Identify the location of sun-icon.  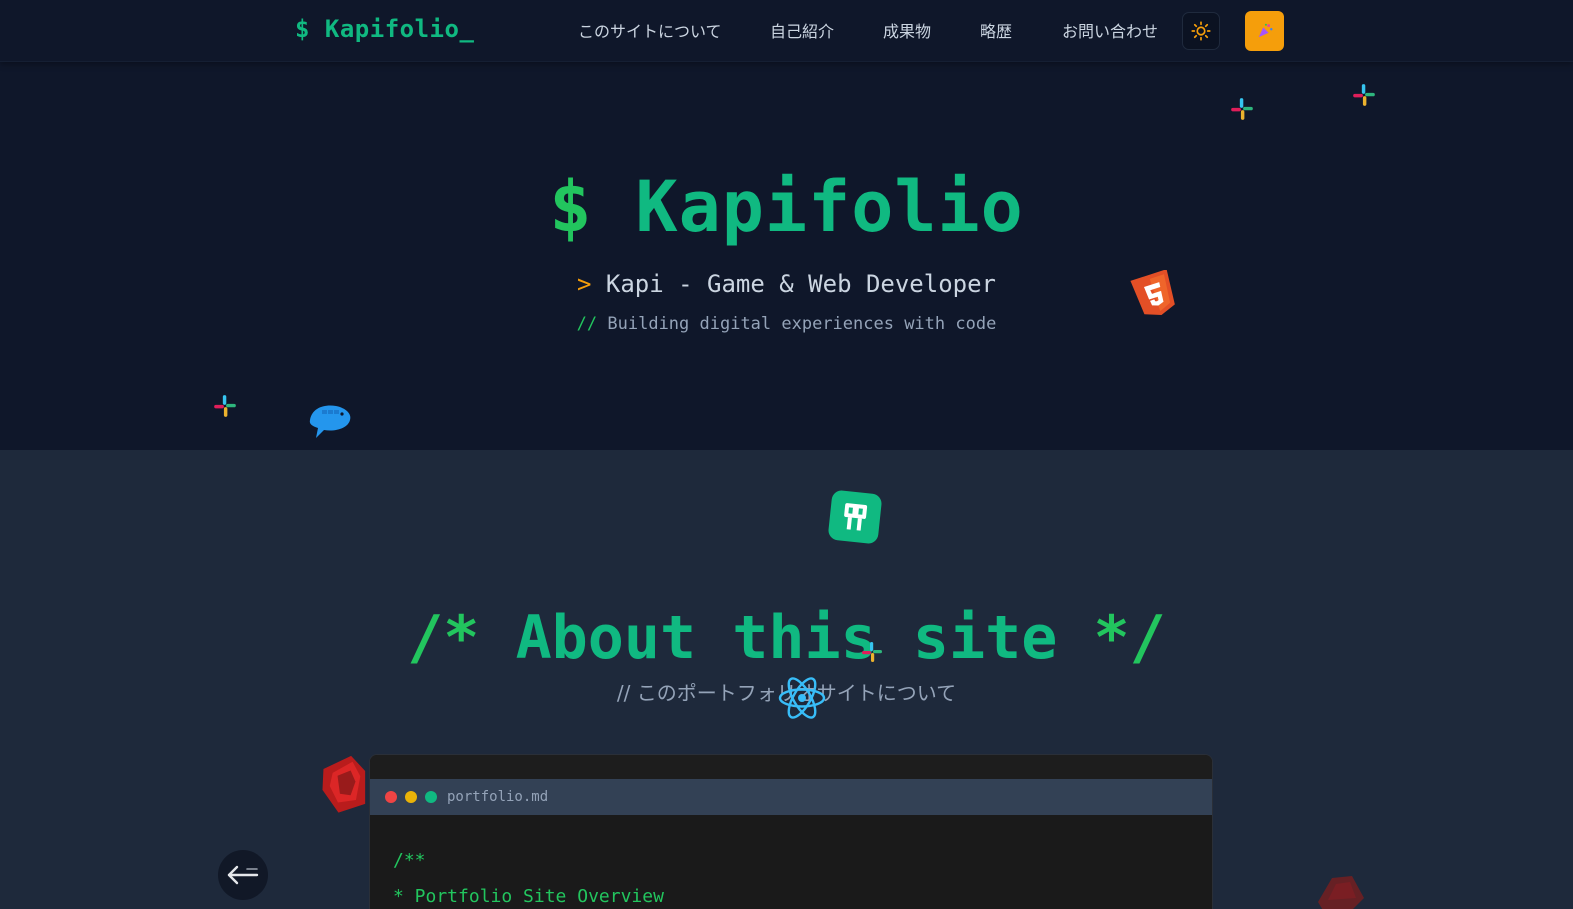
(1201, 31).